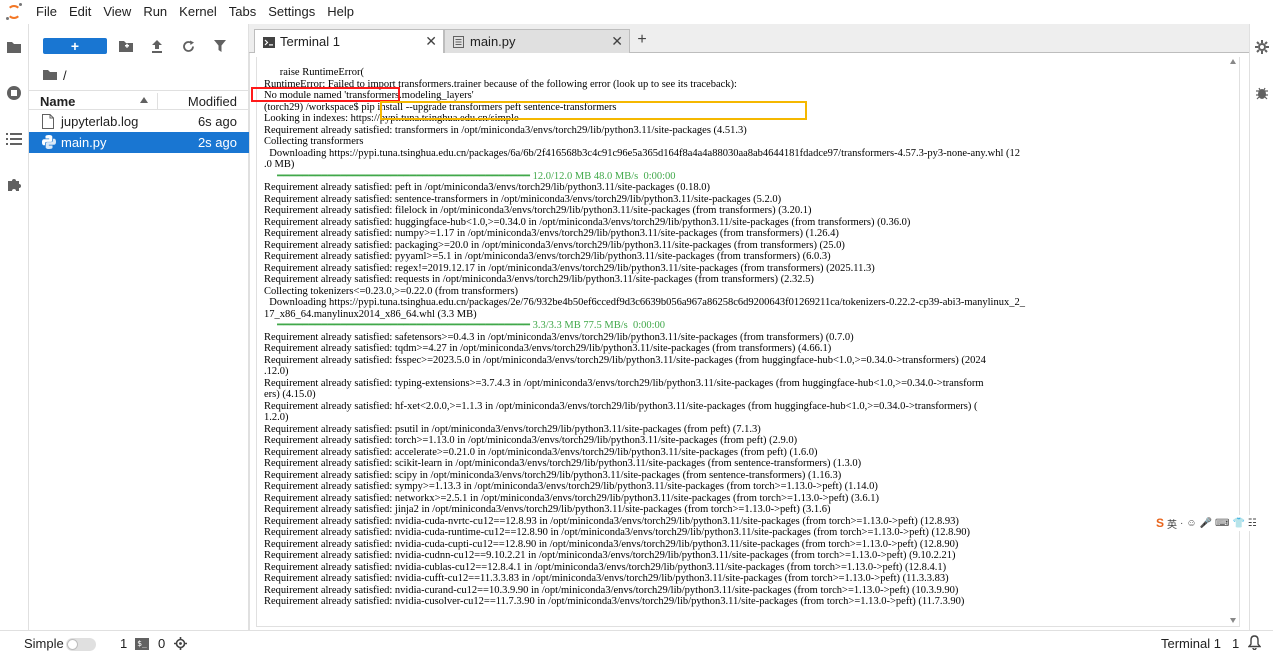 The width and height of the screenshot is (1273, 654). Describe the element at coordinates (276, 371) in the screenshot. I see `terminal-line: .12.0)` at that location.